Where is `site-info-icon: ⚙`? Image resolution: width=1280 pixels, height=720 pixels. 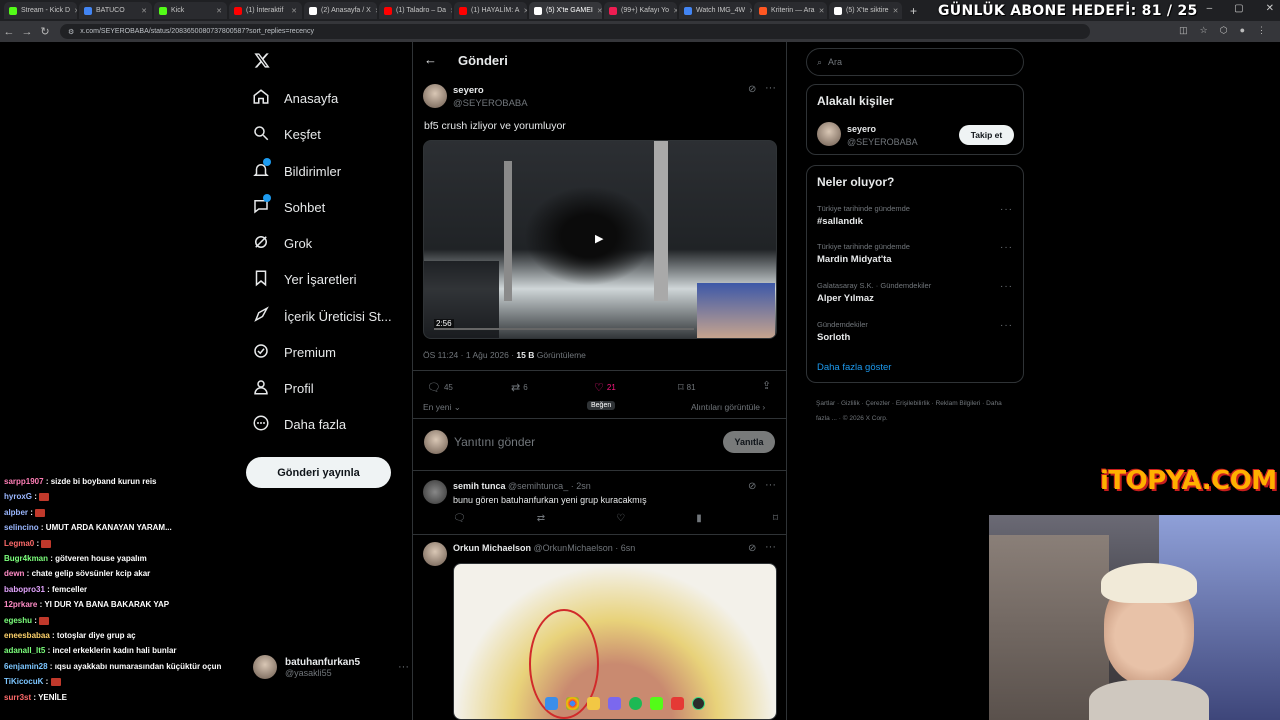 site-info-icon: ⚙ is located at coordinates (71, 32).